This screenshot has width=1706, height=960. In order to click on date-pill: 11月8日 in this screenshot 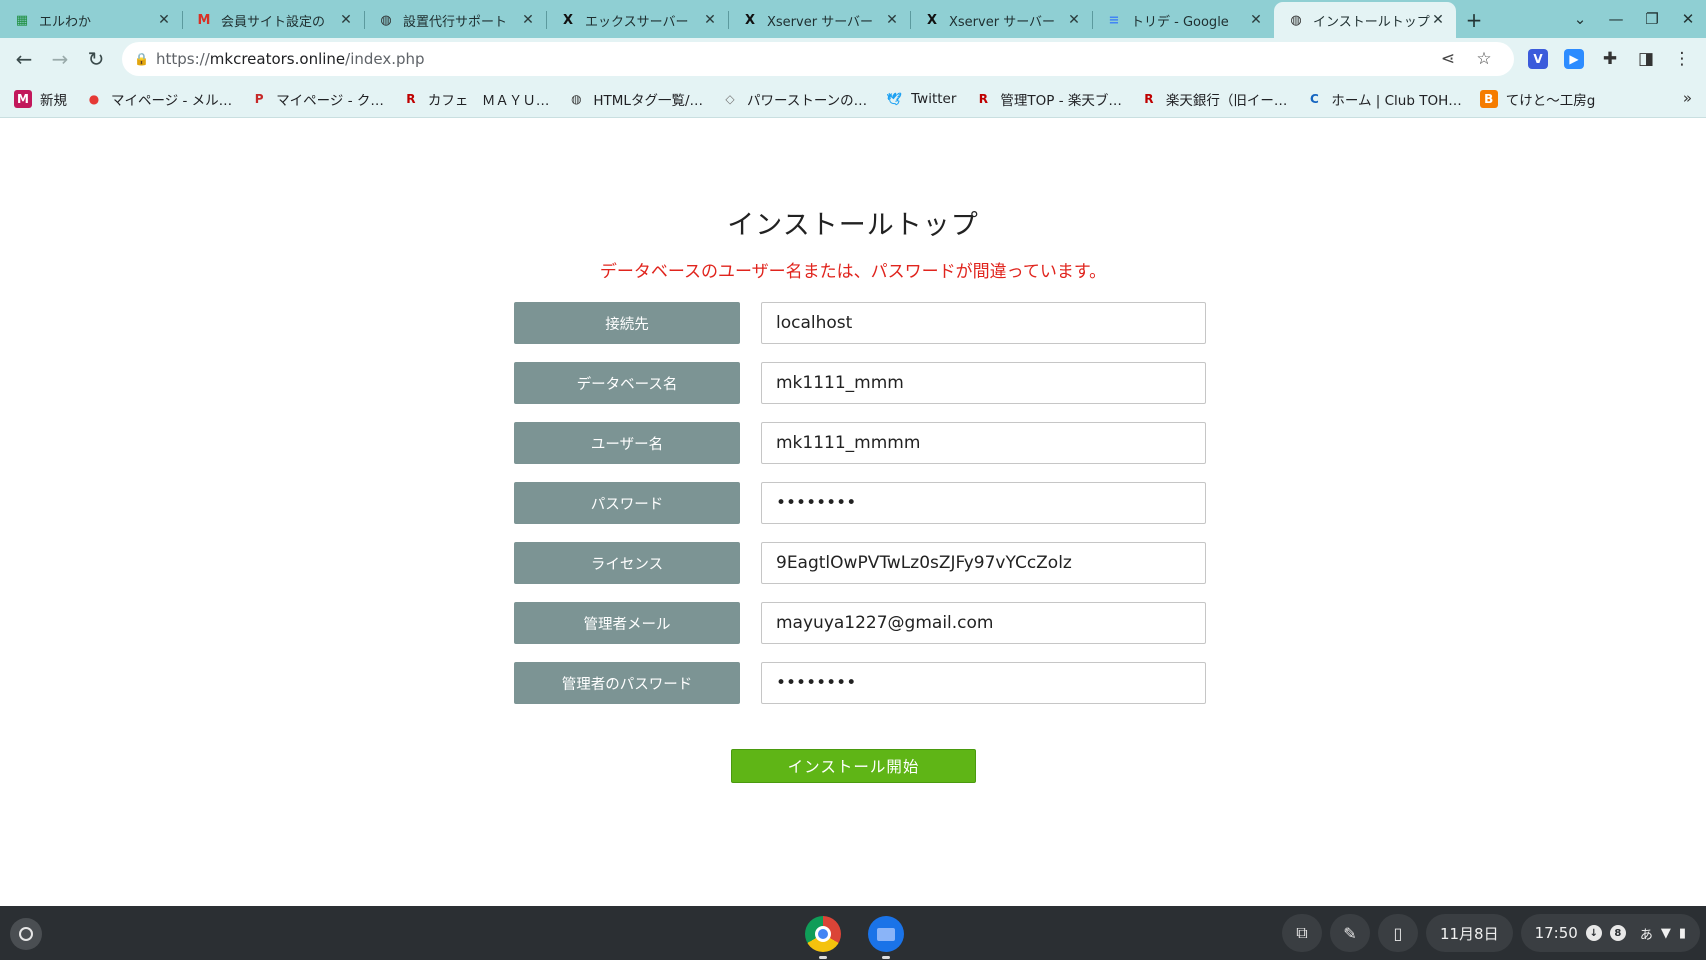, I will do `click(1469, 933)`.